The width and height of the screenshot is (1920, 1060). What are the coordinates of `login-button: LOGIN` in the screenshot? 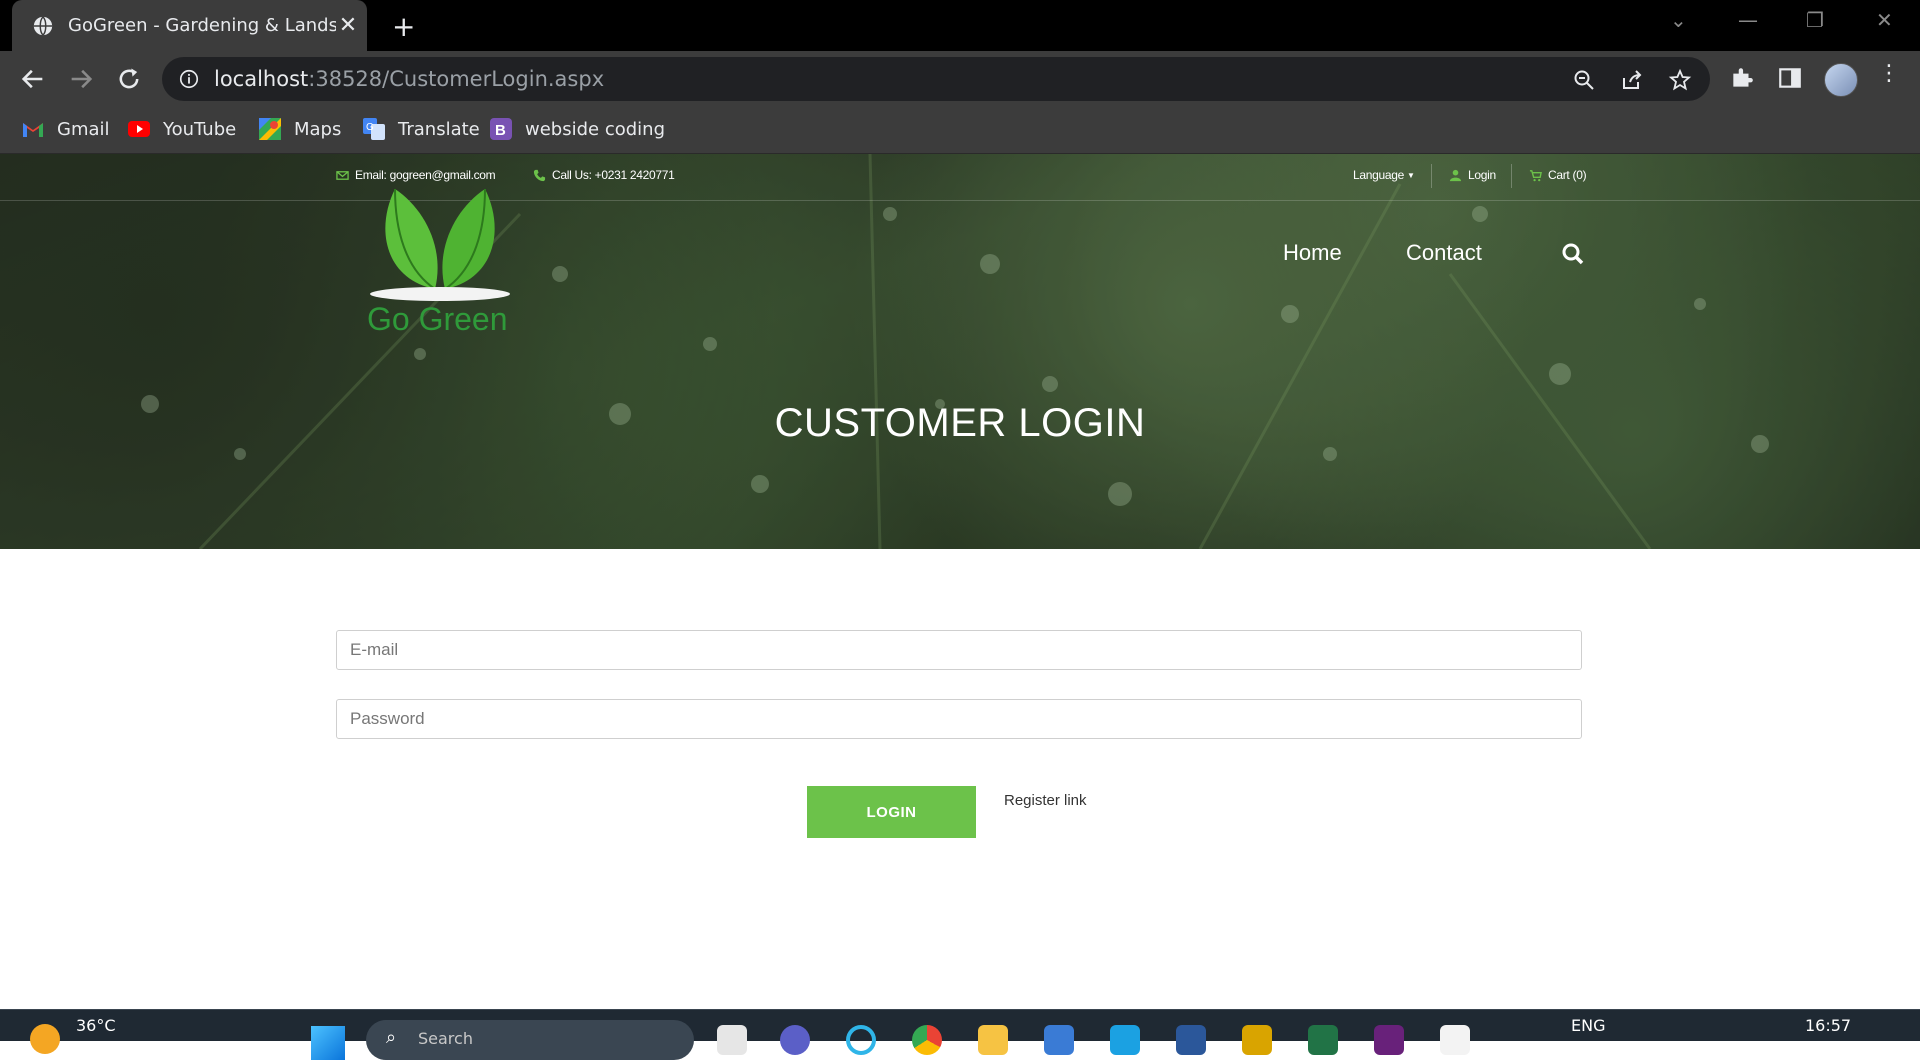 It's located at (891, 812).